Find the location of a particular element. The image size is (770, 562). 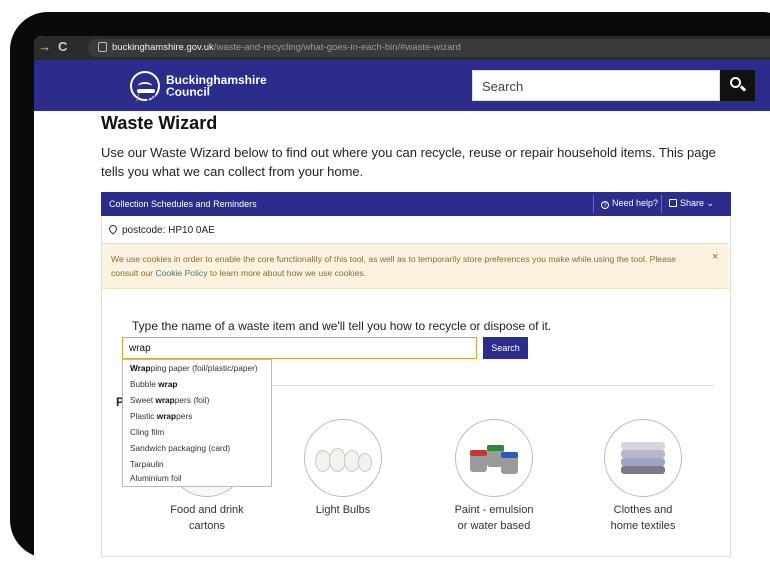

suggestion-item: Wrapping paper (foil/plastic/paper) is located at coordinates (194, 368).